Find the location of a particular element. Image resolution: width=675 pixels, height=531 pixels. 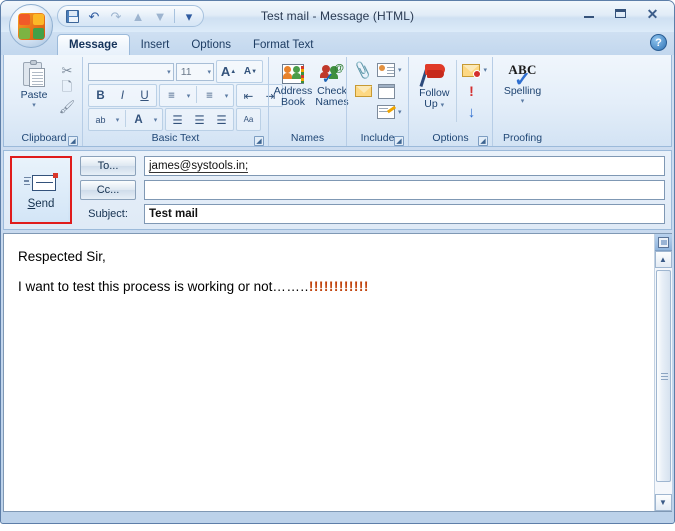

send-button: Send is located at coordinates (41, 190).